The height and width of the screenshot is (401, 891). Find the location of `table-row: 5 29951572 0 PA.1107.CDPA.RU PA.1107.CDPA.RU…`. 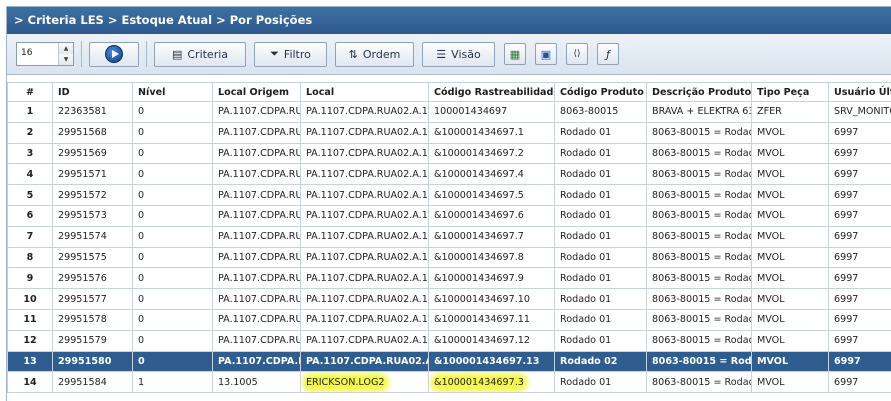

table-row: 5 29951572 0 PA.1107.CDPA.RU PA.1107.CDPA.RU… is located at coordinates (449, 195).